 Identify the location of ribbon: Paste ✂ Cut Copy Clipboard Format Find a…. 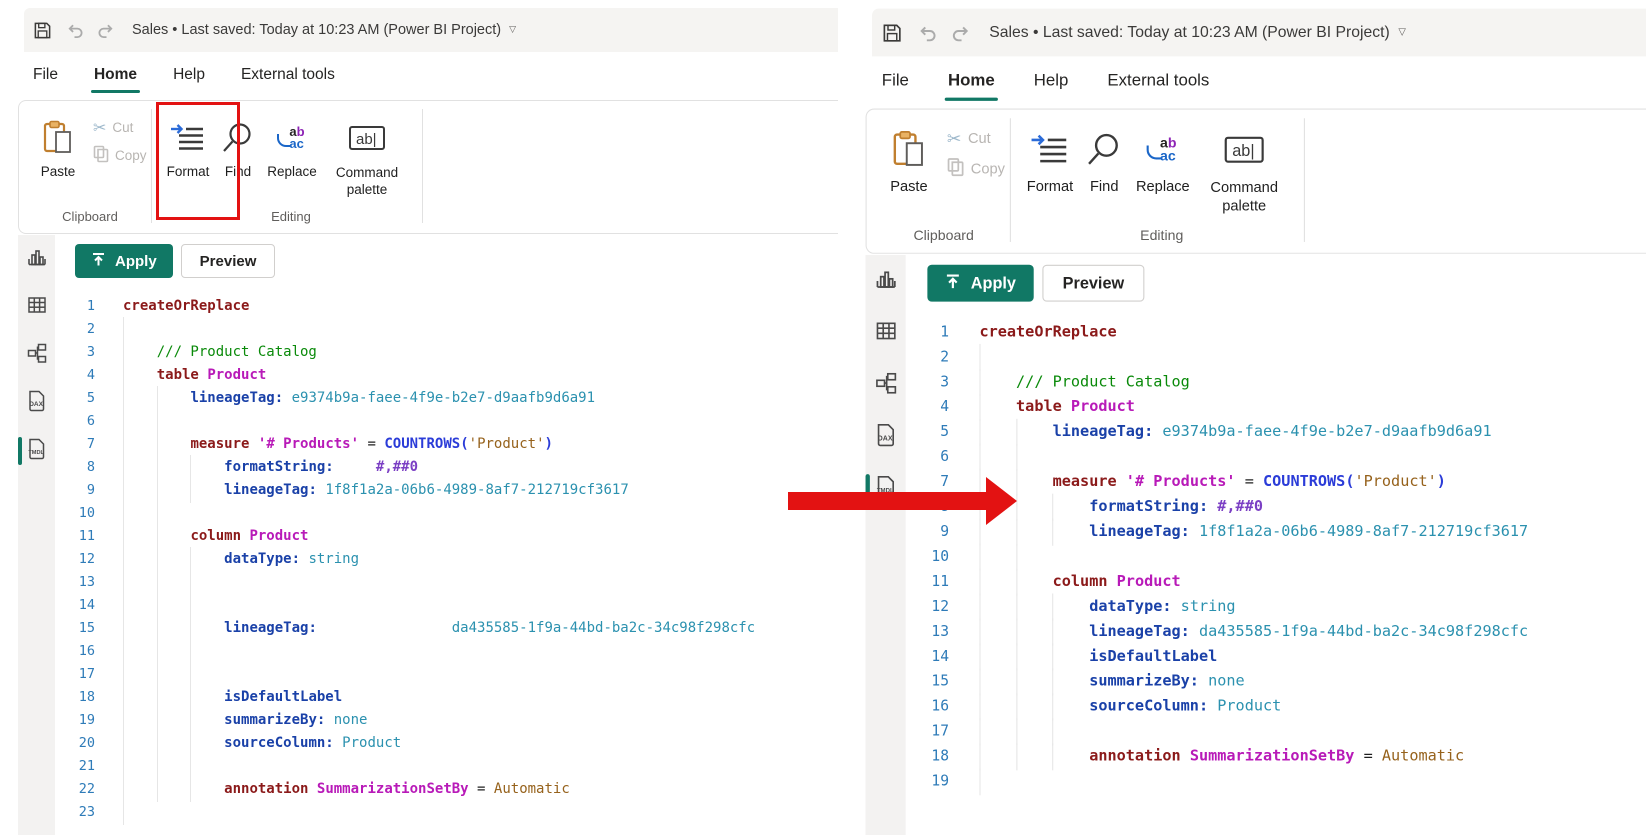
(428, 167).